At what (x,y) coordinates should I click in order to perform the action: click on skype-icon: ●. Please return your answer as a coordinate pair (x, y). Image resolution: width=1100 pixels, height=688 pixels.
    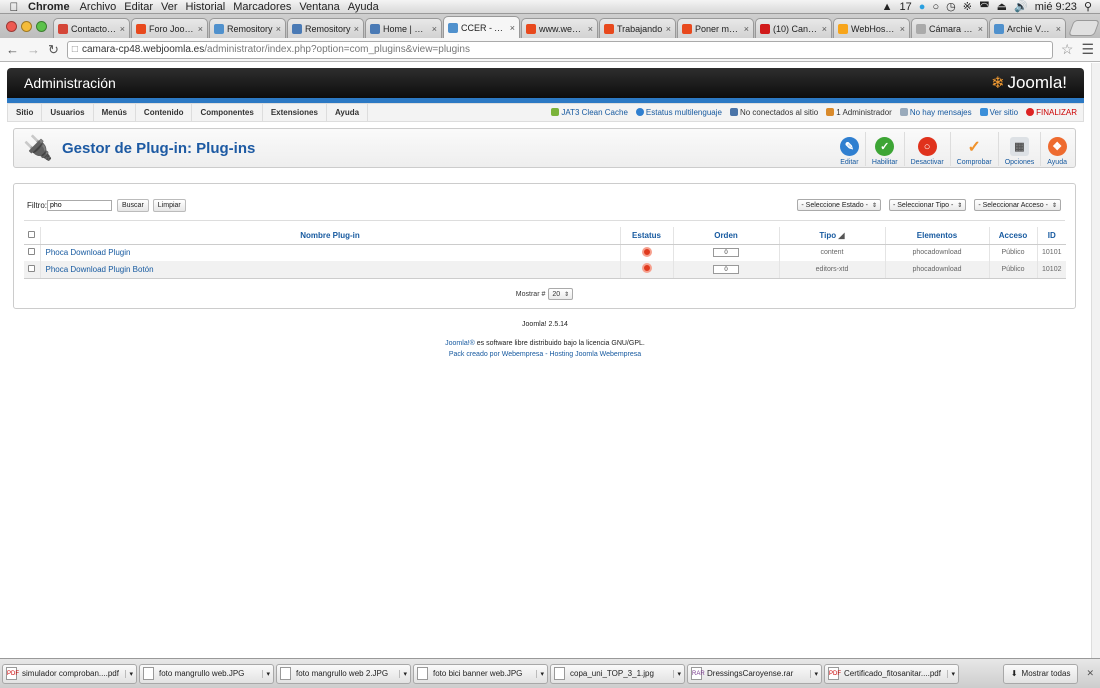
    Looking at the image, I should click on (922, 7).